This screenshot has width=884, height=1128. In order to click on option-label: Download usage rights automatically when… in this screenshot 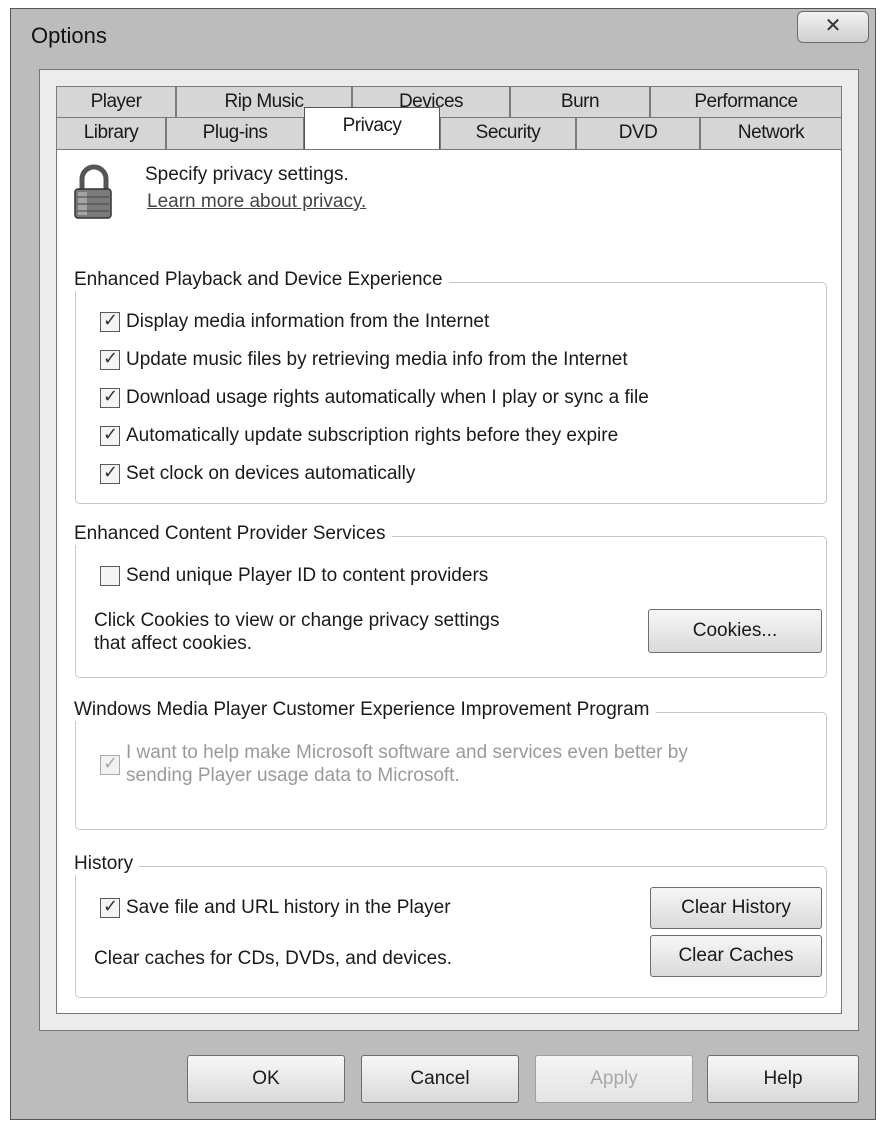, I will do `click(387, 397)`.